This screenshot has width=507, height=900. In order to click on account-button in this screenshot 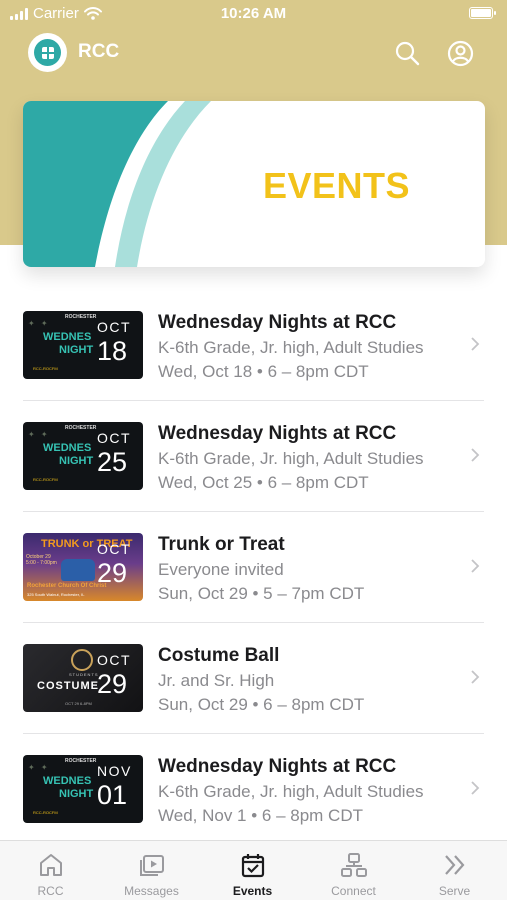, I will do `click(460, 53)`.